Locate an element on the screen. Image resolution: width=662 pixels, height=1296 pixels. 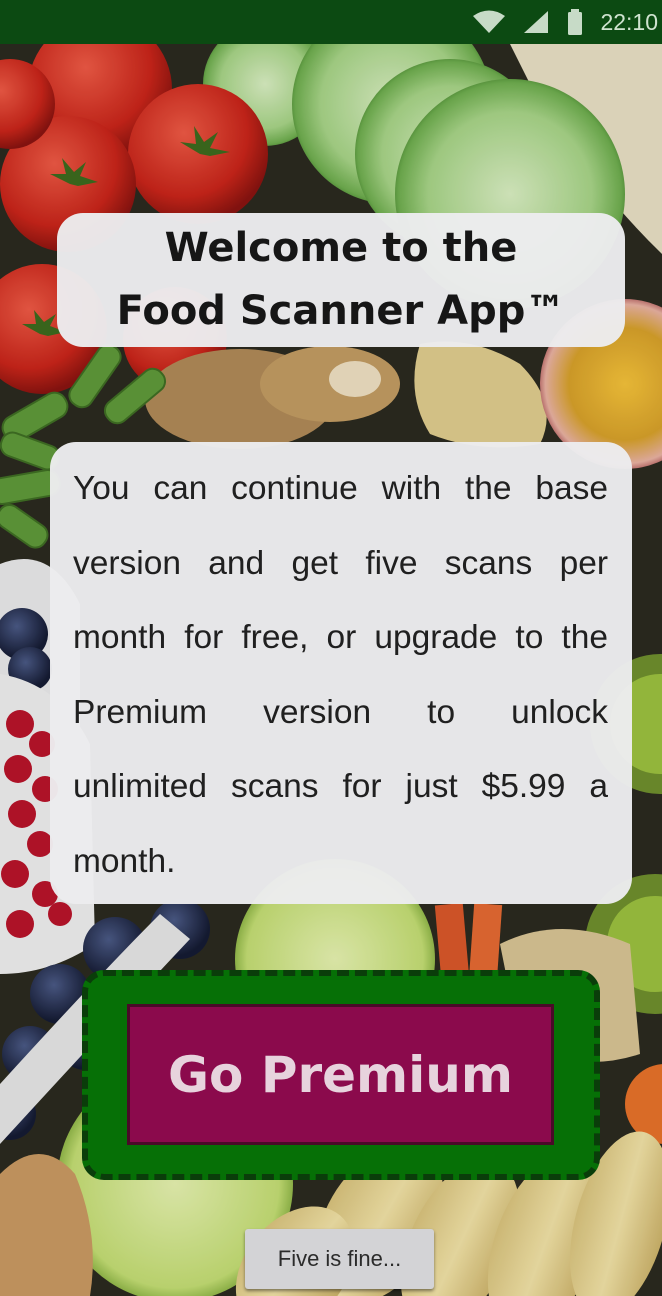
welcome-title: Welcome to the Food Scanner App™ is located at coordinates (341, 280).